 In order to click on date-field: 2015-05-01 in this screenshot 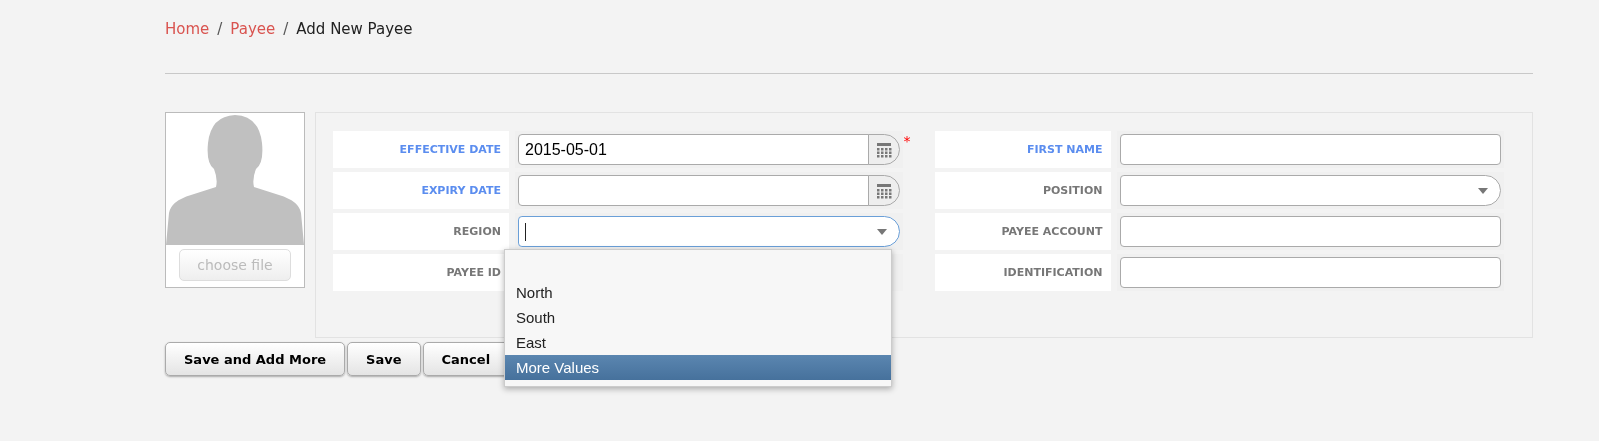, I will do `click(695, 149)`.